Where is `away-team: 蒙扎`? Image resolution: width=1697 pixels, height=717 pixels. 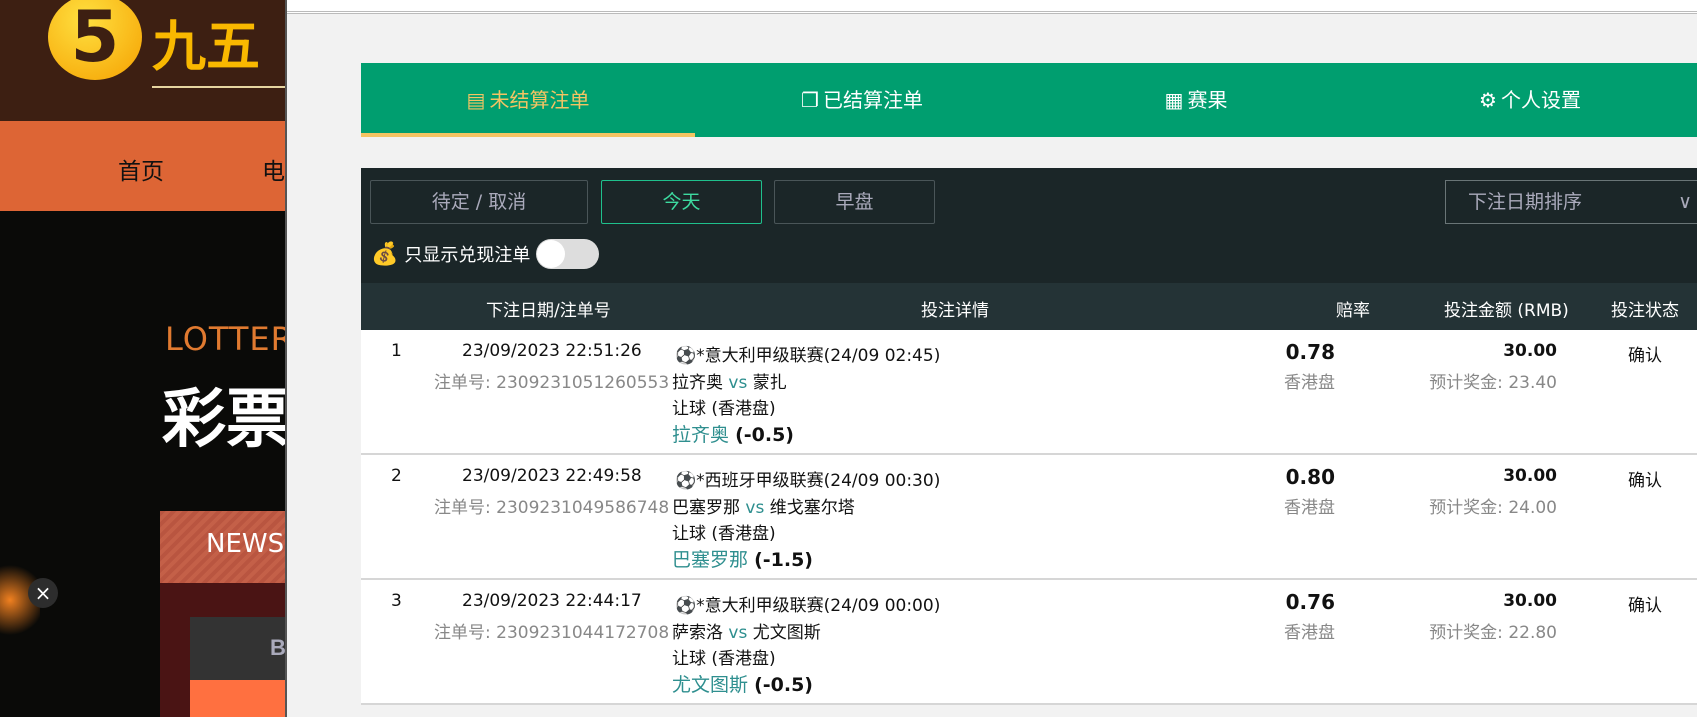
away-team: 蒙扎 is located at coordinates (769, 383).